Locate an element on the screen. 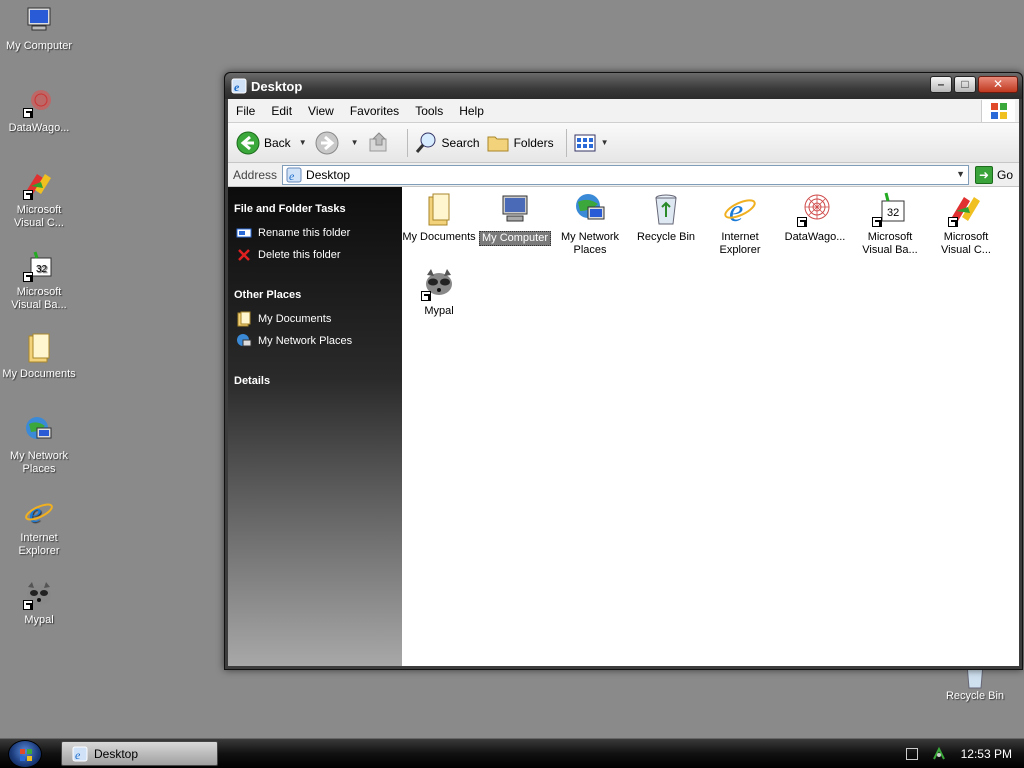 The image size is (1024, 768). taskbar: e Desktop 12:53 PM is located at coordinates (512, 753).